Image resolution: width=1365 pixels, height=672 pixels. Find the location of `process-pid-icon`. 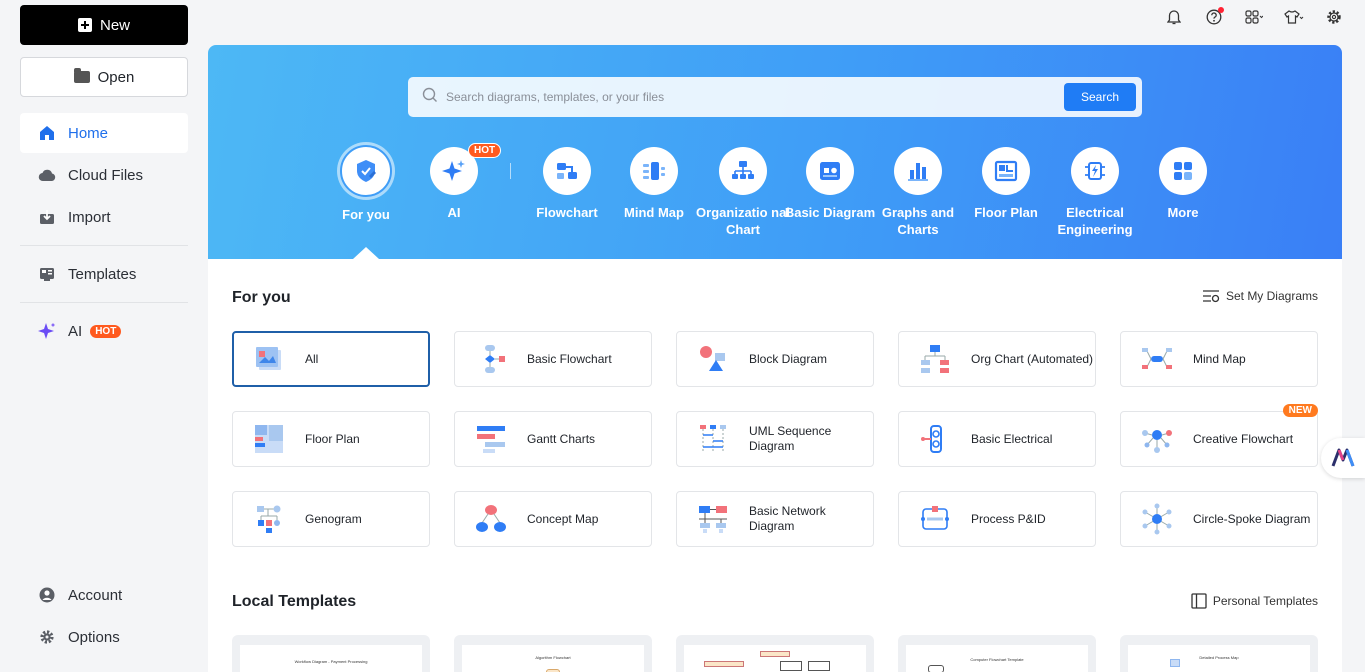

process-pid-icon is located at coordinates (935, 518).